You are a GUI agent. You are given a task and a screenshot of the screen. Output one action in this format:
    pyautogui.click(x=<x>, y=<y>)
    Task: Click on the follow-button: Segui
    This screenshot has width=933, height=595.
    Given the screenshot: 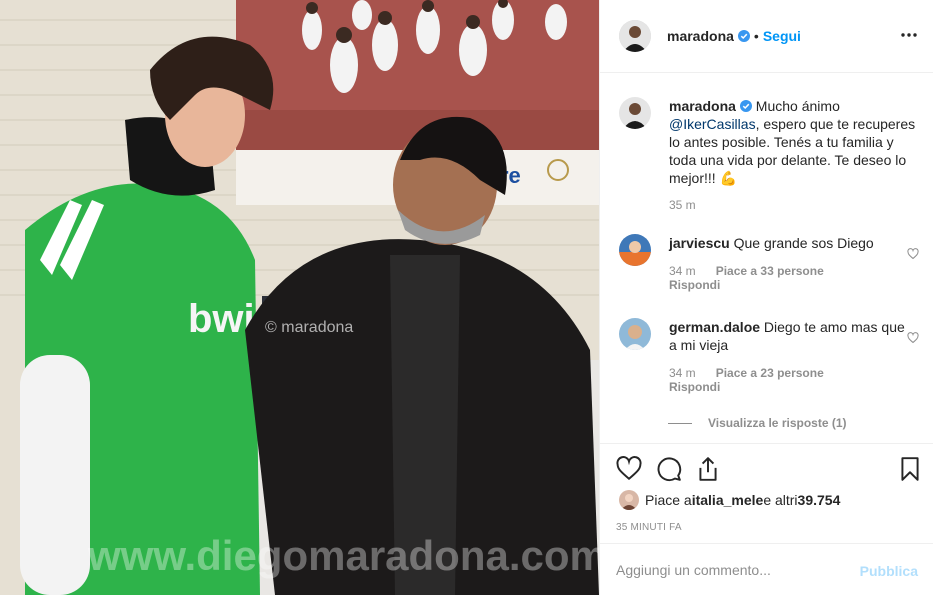 What is the action you would take?
    pyautogui.click(x=782, y=36)
    